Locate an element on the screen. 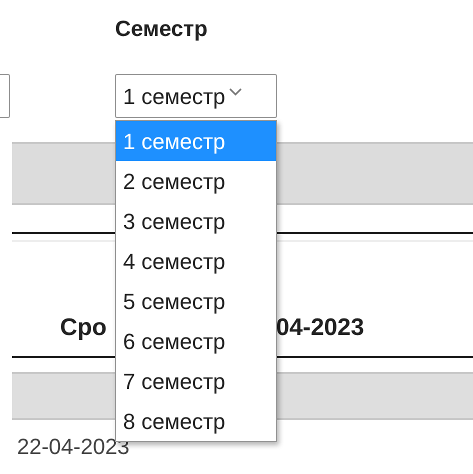 Image resolution: width=473 pixels, height=474 pixels. section-heading: 04-2023 is located at coordinates (320, 328).